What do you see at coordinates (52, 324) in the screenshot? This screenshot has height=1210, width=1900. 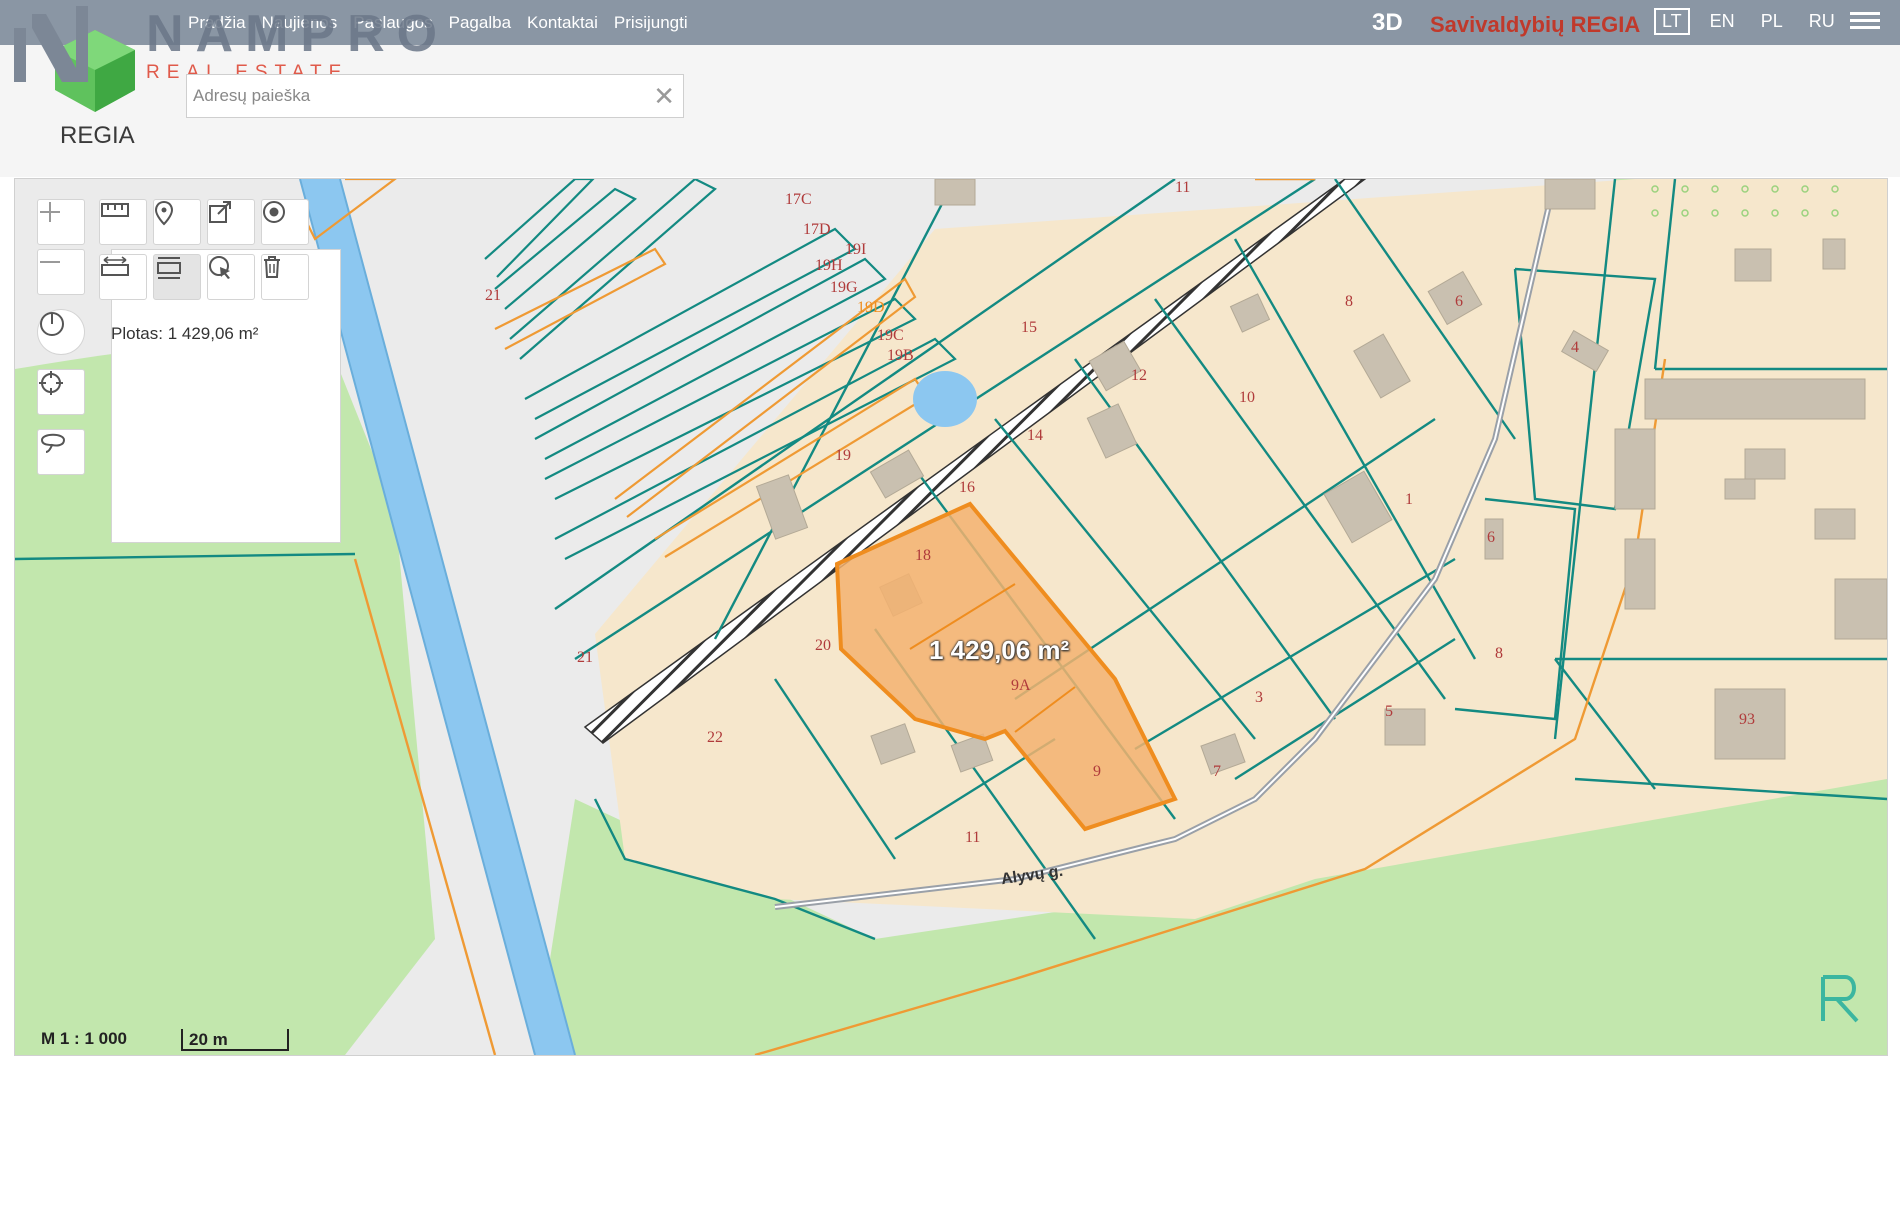 I see `power-icon` at bounding box center [52, 324].